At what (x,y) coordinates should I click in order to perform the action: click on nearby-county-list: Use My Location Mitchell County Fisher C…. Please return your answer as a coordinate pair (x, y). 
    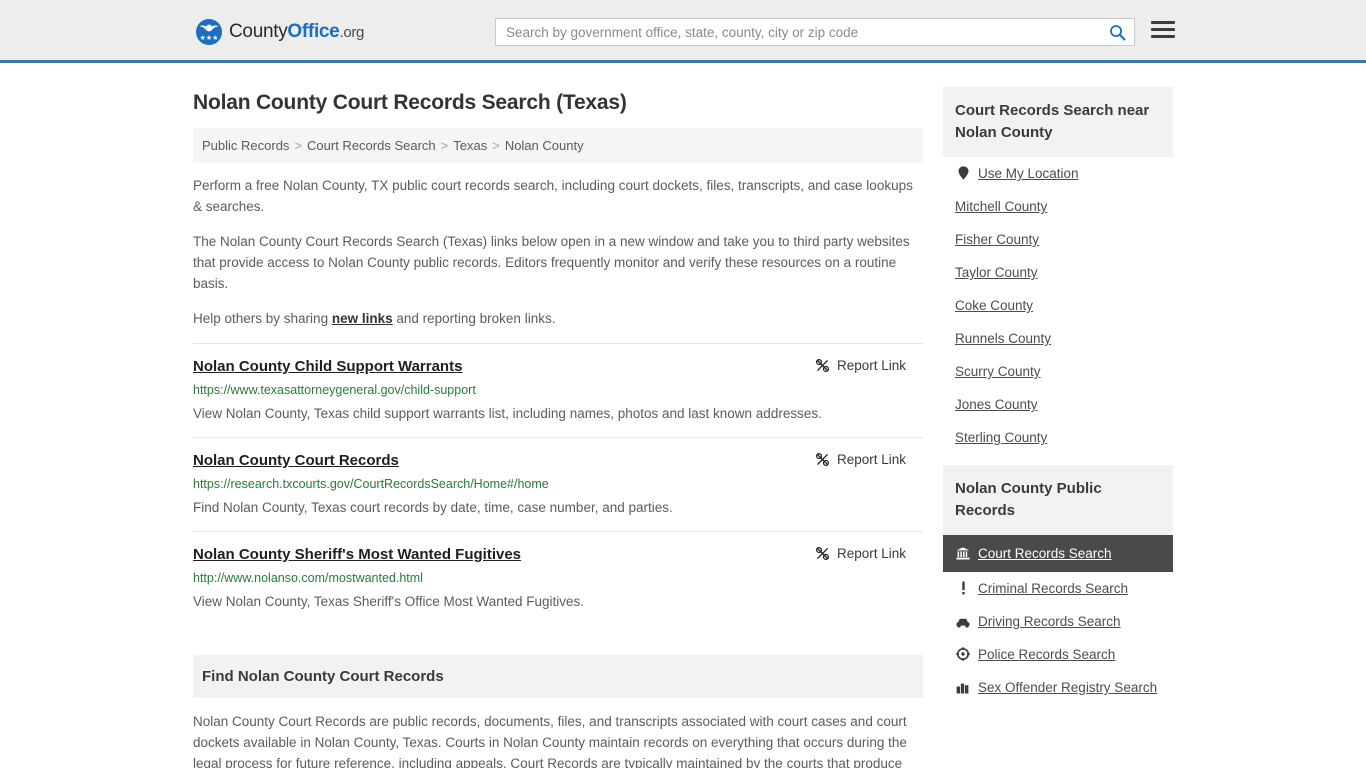
    Looking at the image, I should click on (1058, 305).